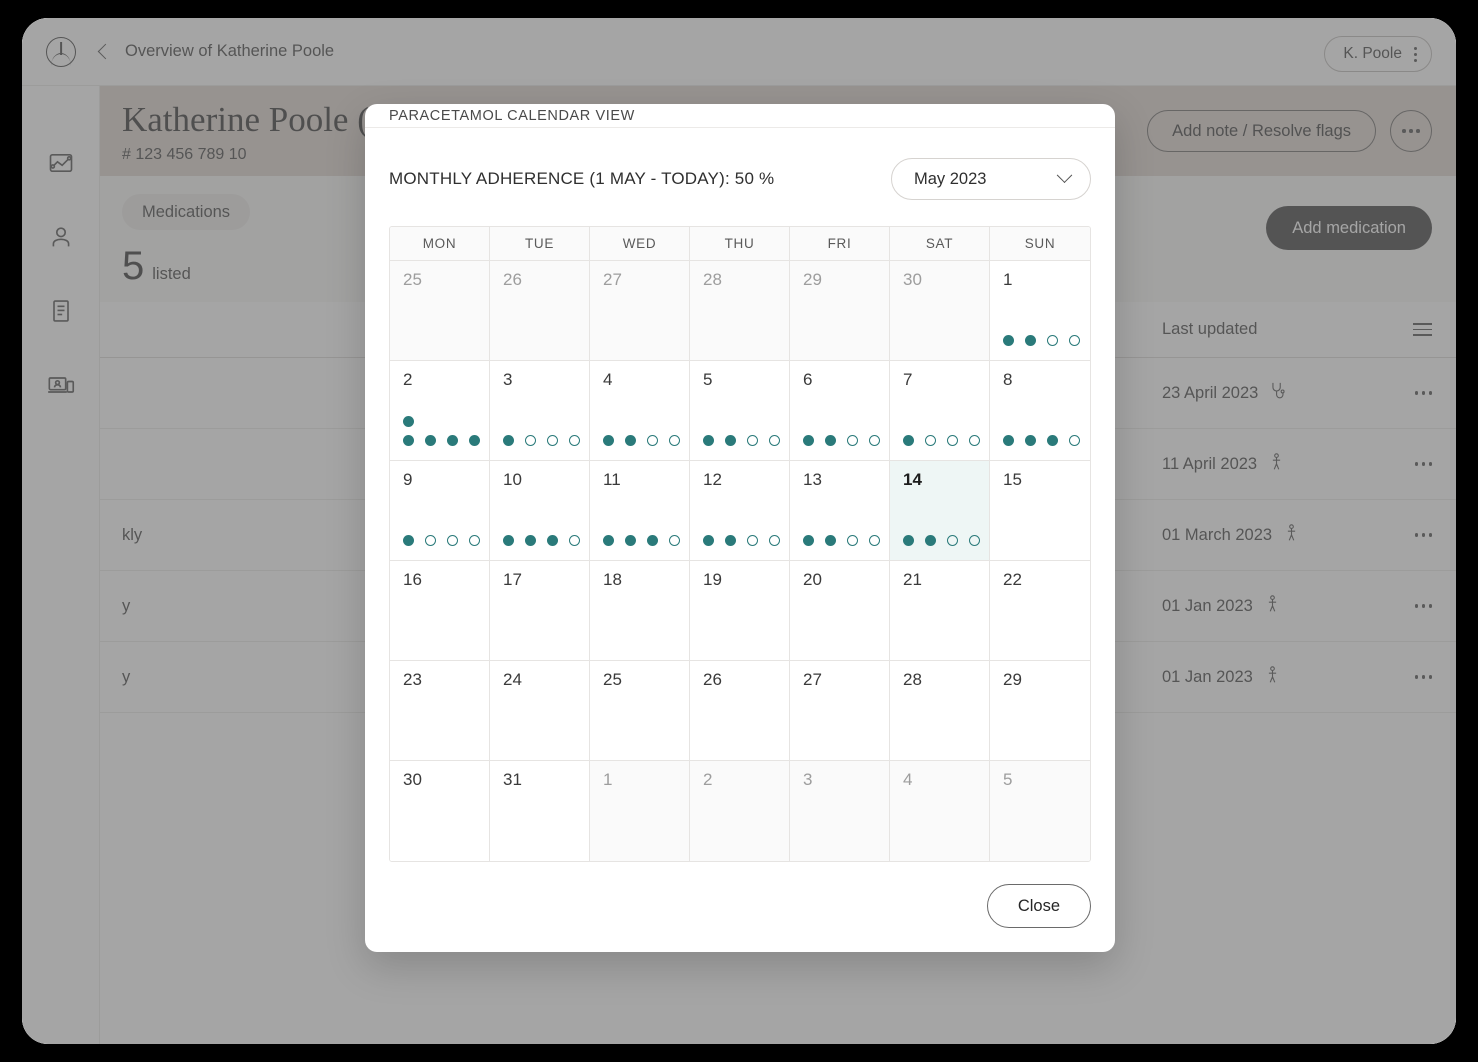 The height and width of the screenshot is (1062, 1478). Describe the element at coordinates (440, 511) in the screenshot. I see `calendar-day: 9` at that location.